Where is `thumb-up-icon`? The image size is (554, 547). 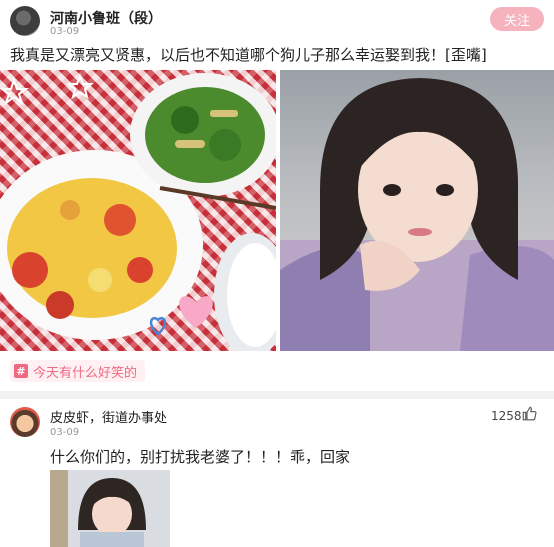 thumb-up-icon is located at coordinates (529, 415).